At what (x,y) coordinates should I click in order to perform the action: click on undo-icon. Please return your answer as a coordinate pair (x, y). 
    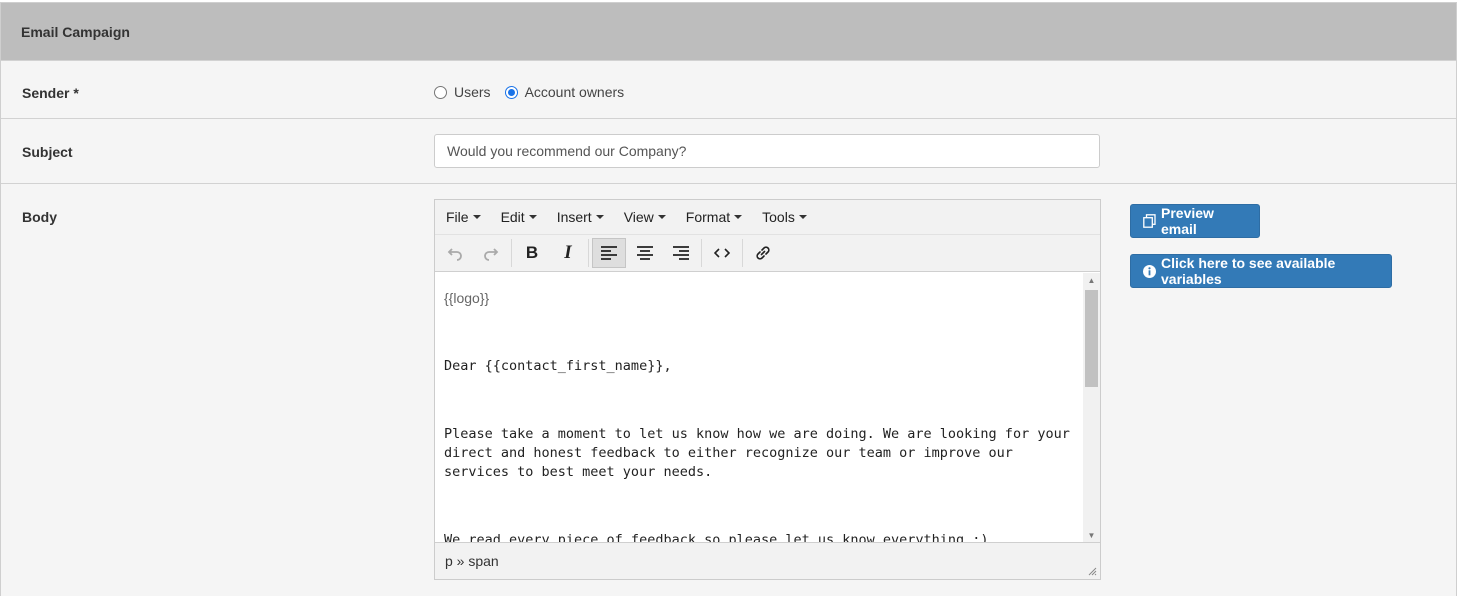
    Looking at the image, I should click on (455, 253).